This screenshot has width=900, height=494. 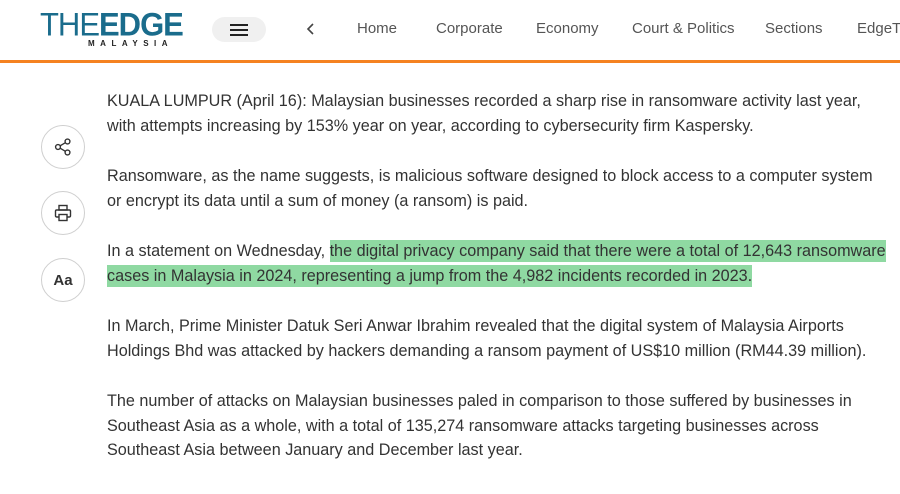 I want to click on nav-item-corporate: Corporate, so click(x=469, y=28).